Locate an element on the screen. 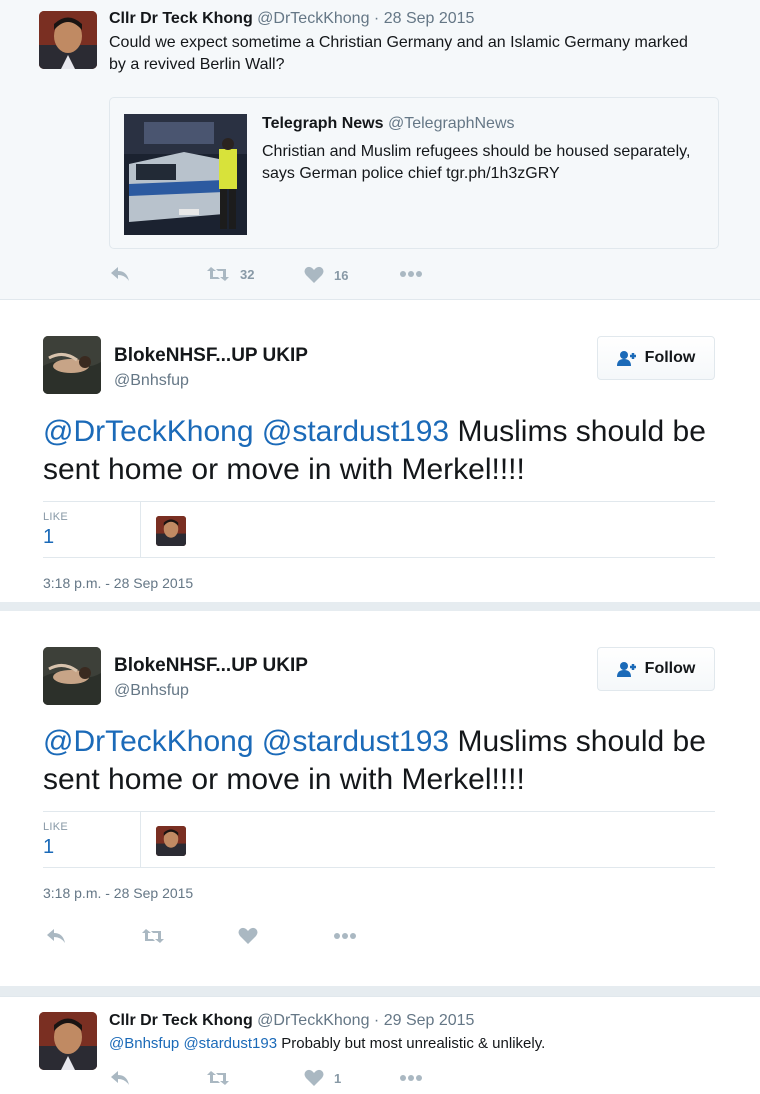 The width and height of the screenshot is (760, 1094). retweet-count: 32 is located at coordinates (247, 274).